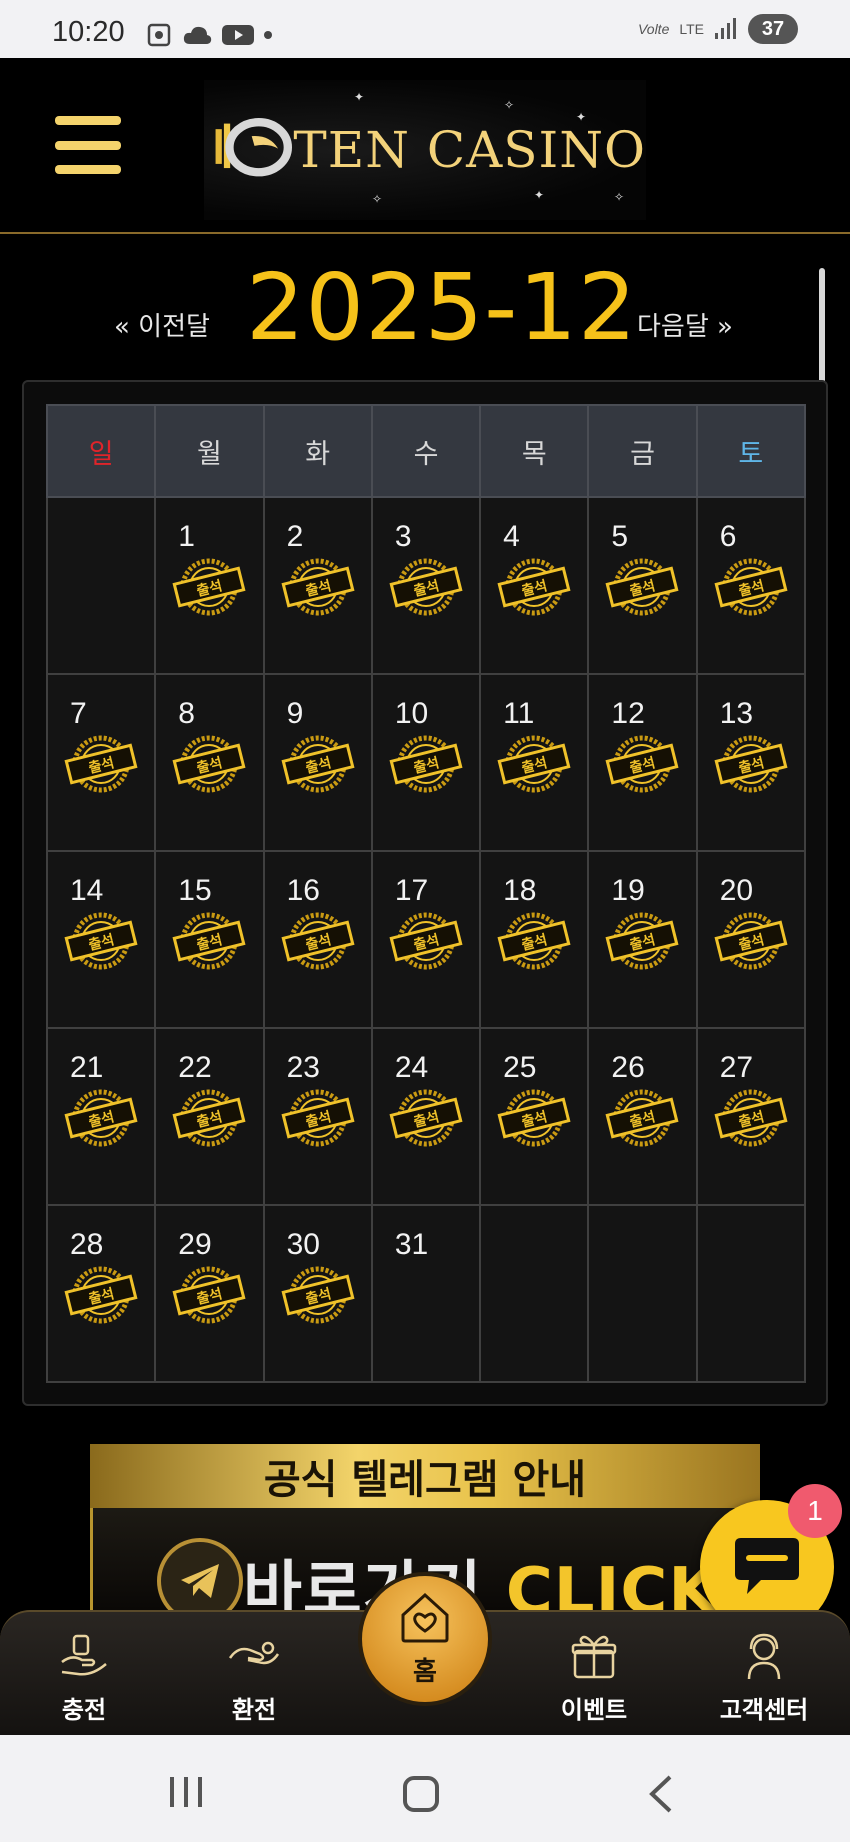 This screenshot has width=850, height=1842. Describe the element at coordinates (425, 1476) in the screenshot. I see `banner-title: 공식 텔레그램 안내` at that location.